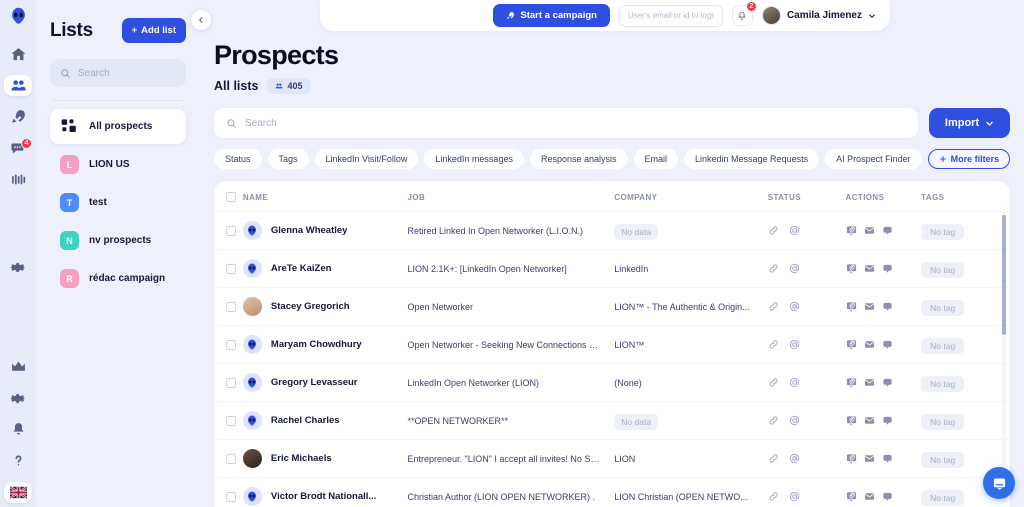 The image size is (1024, 507). Describe the element at coordinates (18, 267) in the screenshot. I see `sidebar-item-settings-mid` at that location.